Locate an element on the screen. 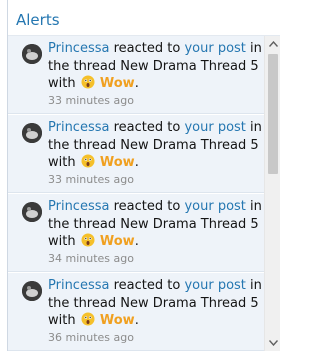  chevron-up-icon is located at coordinates (272, 44).